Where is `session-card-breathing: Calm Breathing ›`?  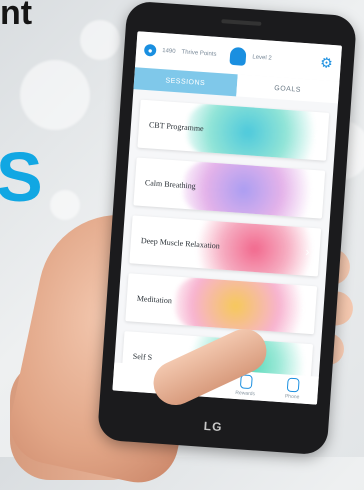 session-card-breathing: Calm Breathing › is located at coordinates (229, 188).